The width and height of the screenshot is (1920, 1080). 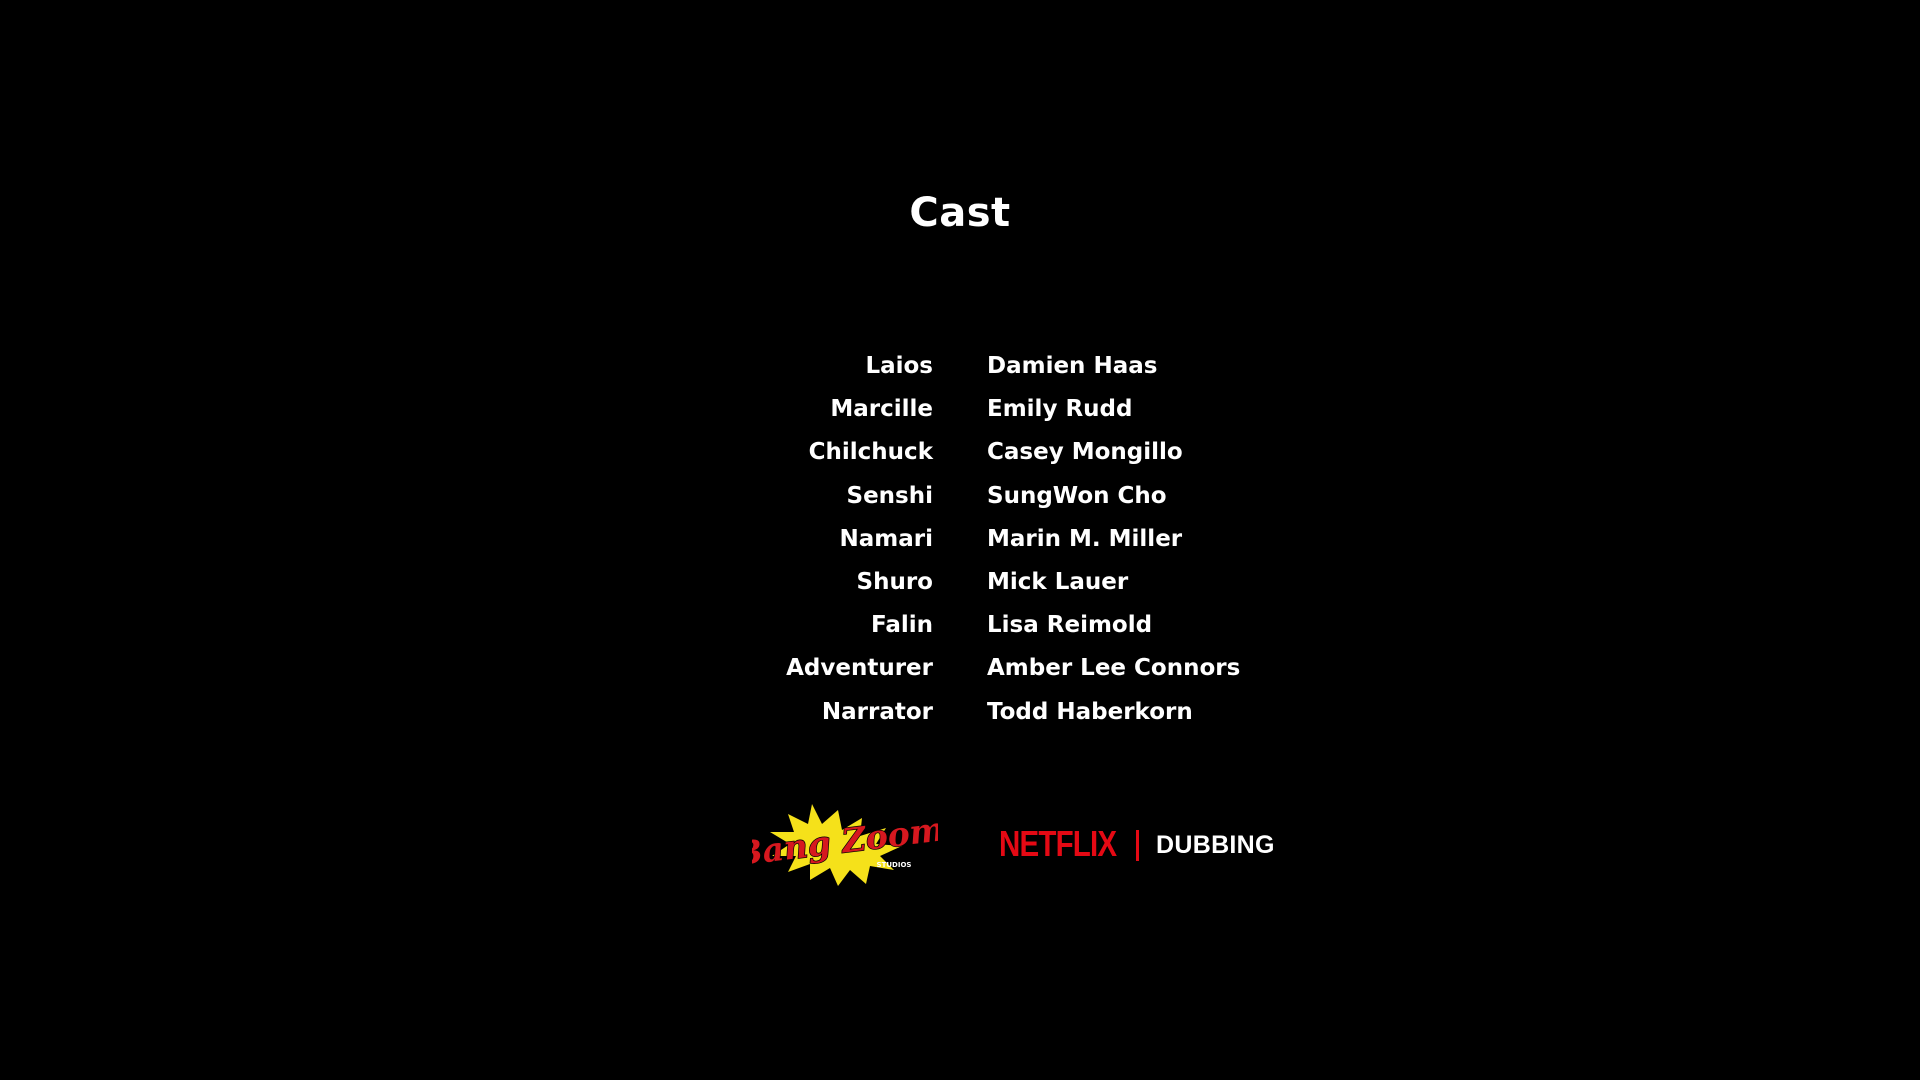 What do you see at coordinates (1114, 668) in the screenshot?
I see `actor-name: Amber Lee Connors` at bounding box center [1114, 668].